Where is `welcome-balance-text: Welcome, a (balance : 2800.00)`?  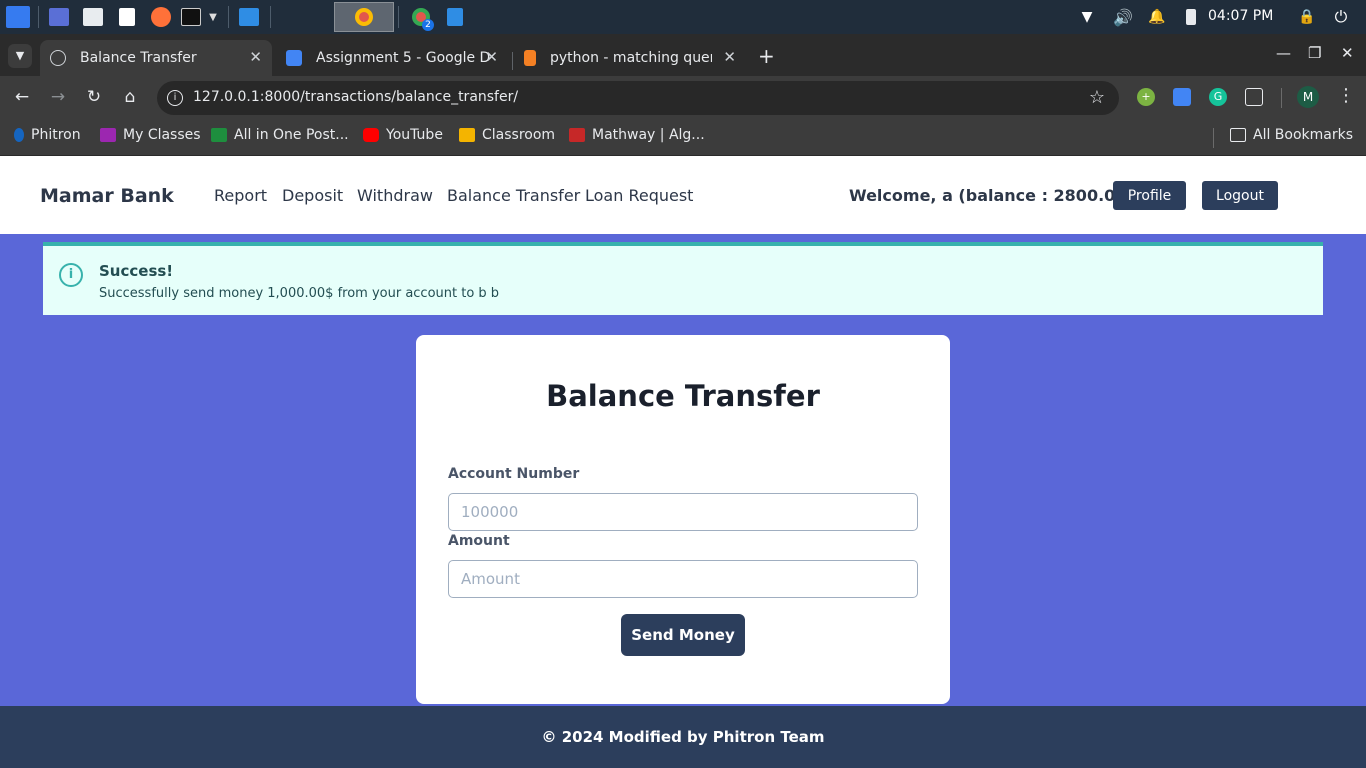
welcome-balance-text: Welcome, a (balance : 2800.00) is located at coordinates (991, 195).